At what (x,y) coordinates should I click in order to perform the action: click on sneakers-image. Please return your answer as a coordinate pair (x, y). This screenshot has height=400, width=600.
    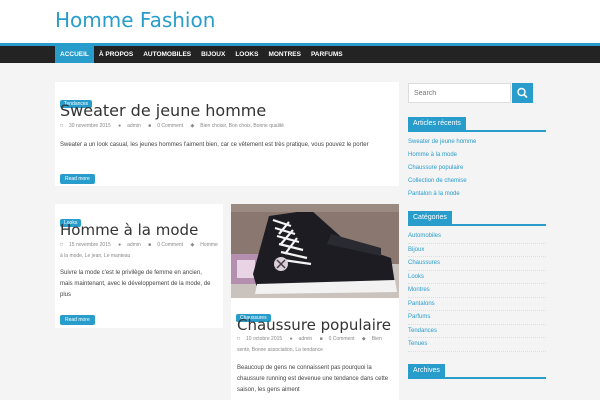
    Looking at the image, I should click on (315, 251).